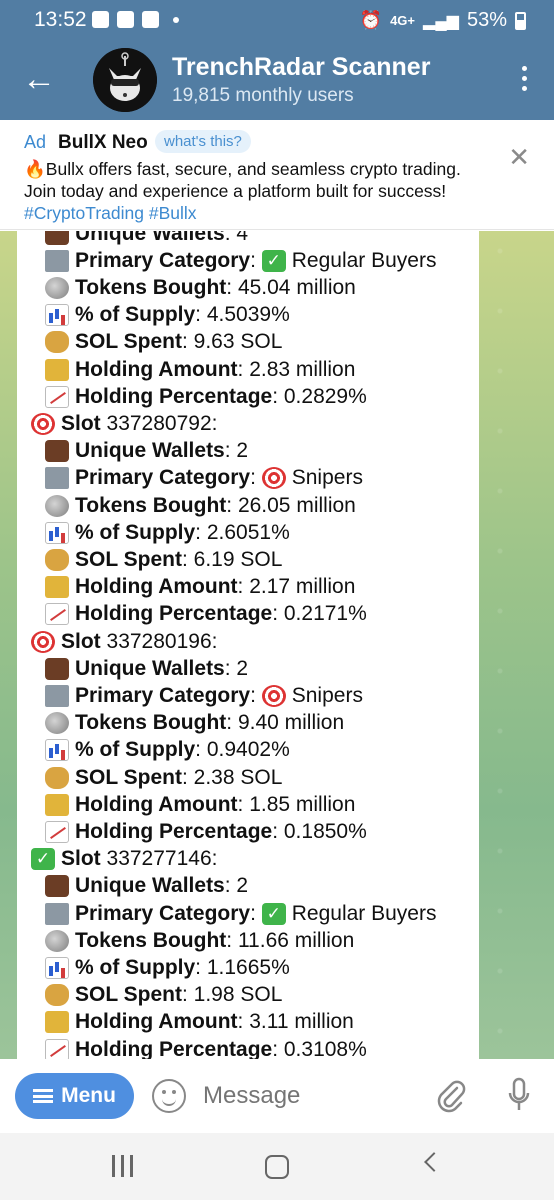 The image size is (554, 1200). I want to click on stat-line: % of Supply: 2.6051%, so click(167, 532).